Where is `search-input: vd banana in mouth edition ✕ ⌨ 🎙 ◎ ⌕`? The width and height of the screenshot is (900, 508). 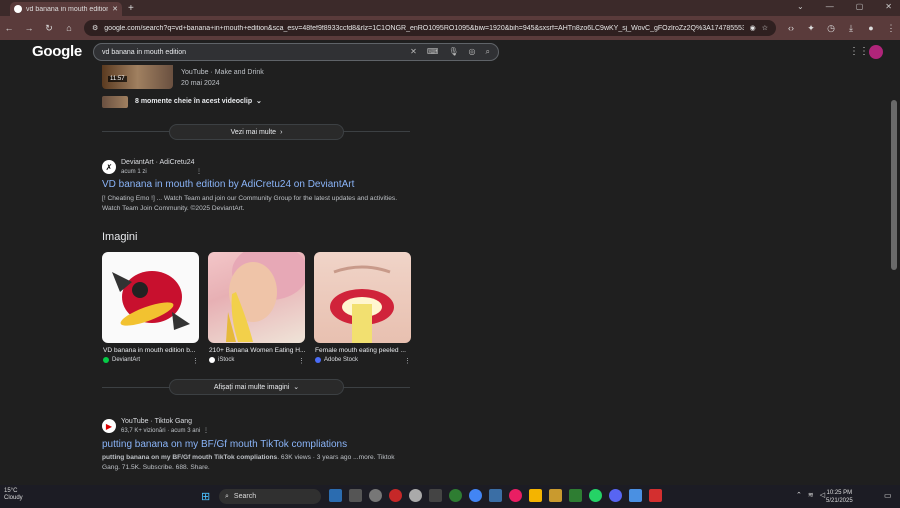
search-input: vd banana in mouth edition ✕ ⌨ 🎙 ◎ ⌕ is located at coordinates (296, 52).